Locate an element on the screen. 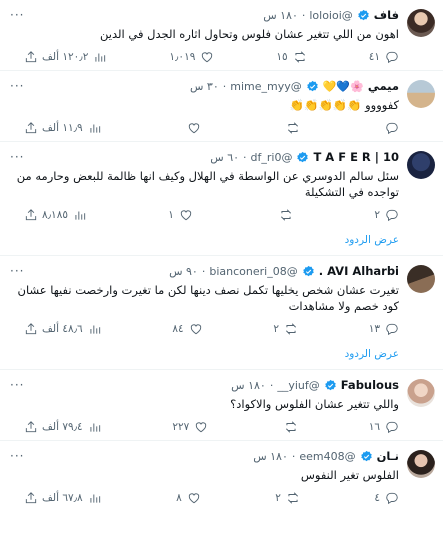 Image resolution: width=443 pixels, height=542 pixels. like-button: ٨ is located at coordinates (188, 498).